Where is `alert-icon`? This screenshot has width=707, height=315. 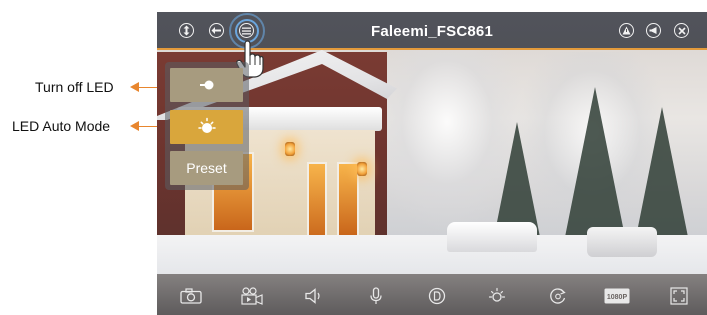
alert-icon is located at coordinates (626, 30).